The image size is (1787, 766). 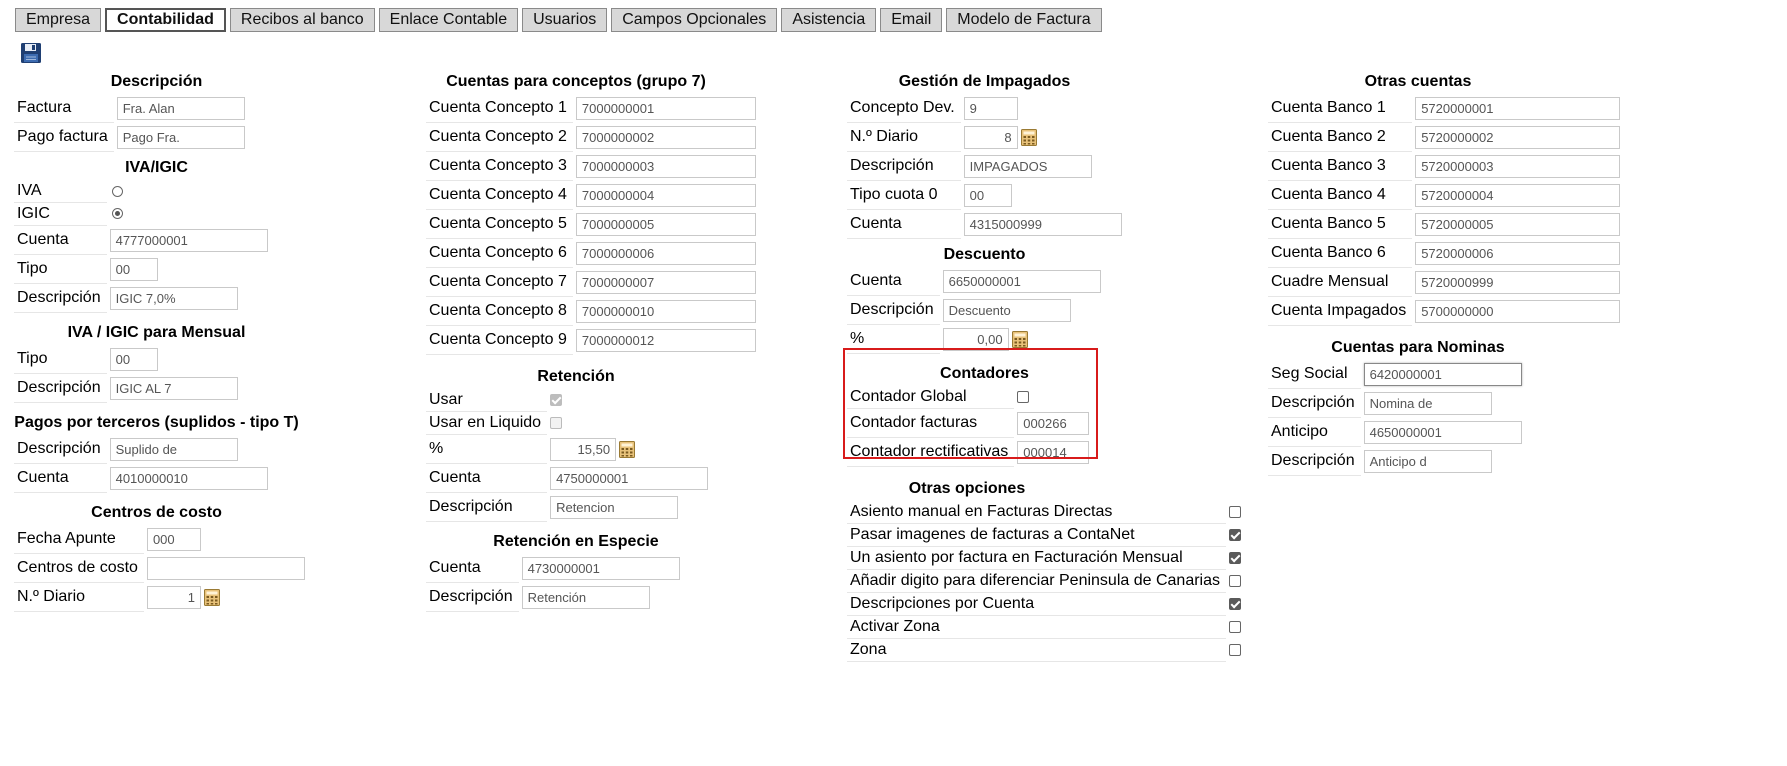 What do you see at coordinates (448, 20) in the screenshot?
I see `tab-enlace-contable: Enlace Contable` at bounding box center [448, 20].